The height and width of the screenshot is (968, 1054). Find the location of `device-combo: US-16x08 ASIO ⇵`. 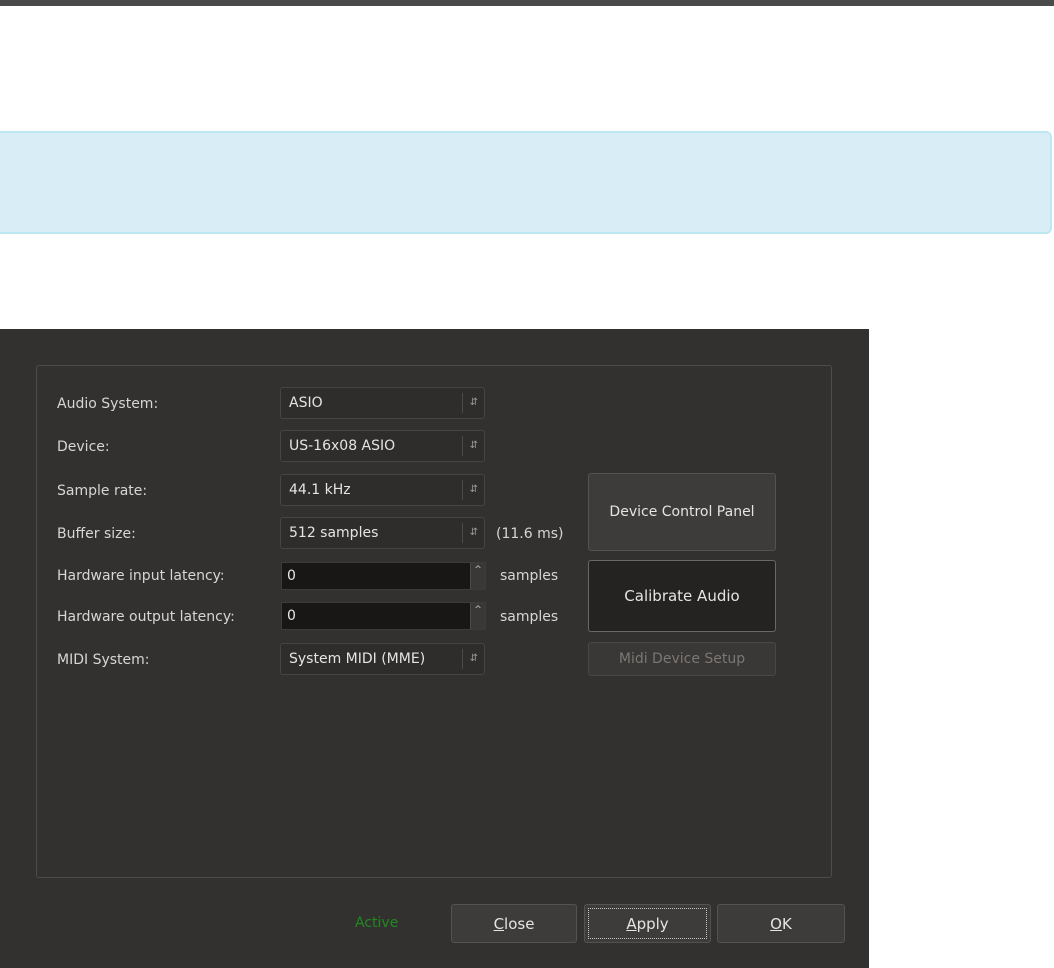

device-combo: US-16x08 ASIO ⇵ is located at coordinates (382, 446).